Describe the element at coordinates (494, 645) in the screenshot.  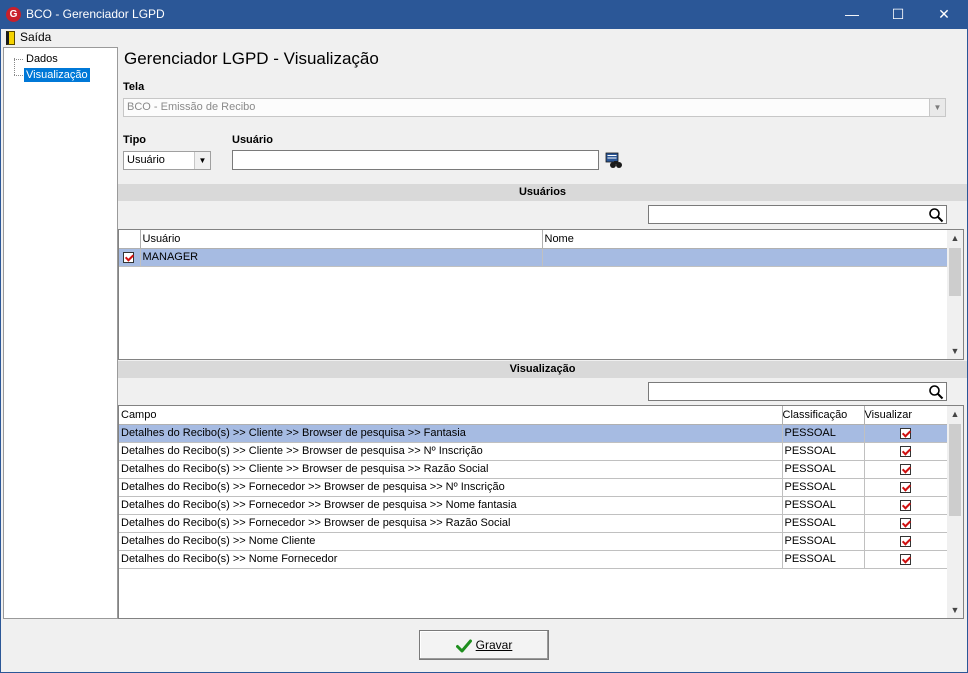
I see `save-button-label: Gravar` at that location.